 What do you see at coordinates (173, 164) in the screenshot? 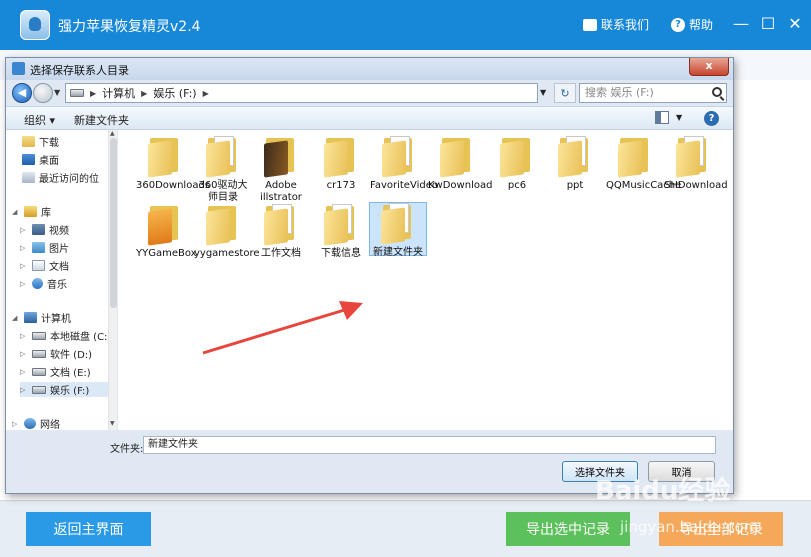
I see `folder-item: 360Downloads` at bounding box center [173, 164].